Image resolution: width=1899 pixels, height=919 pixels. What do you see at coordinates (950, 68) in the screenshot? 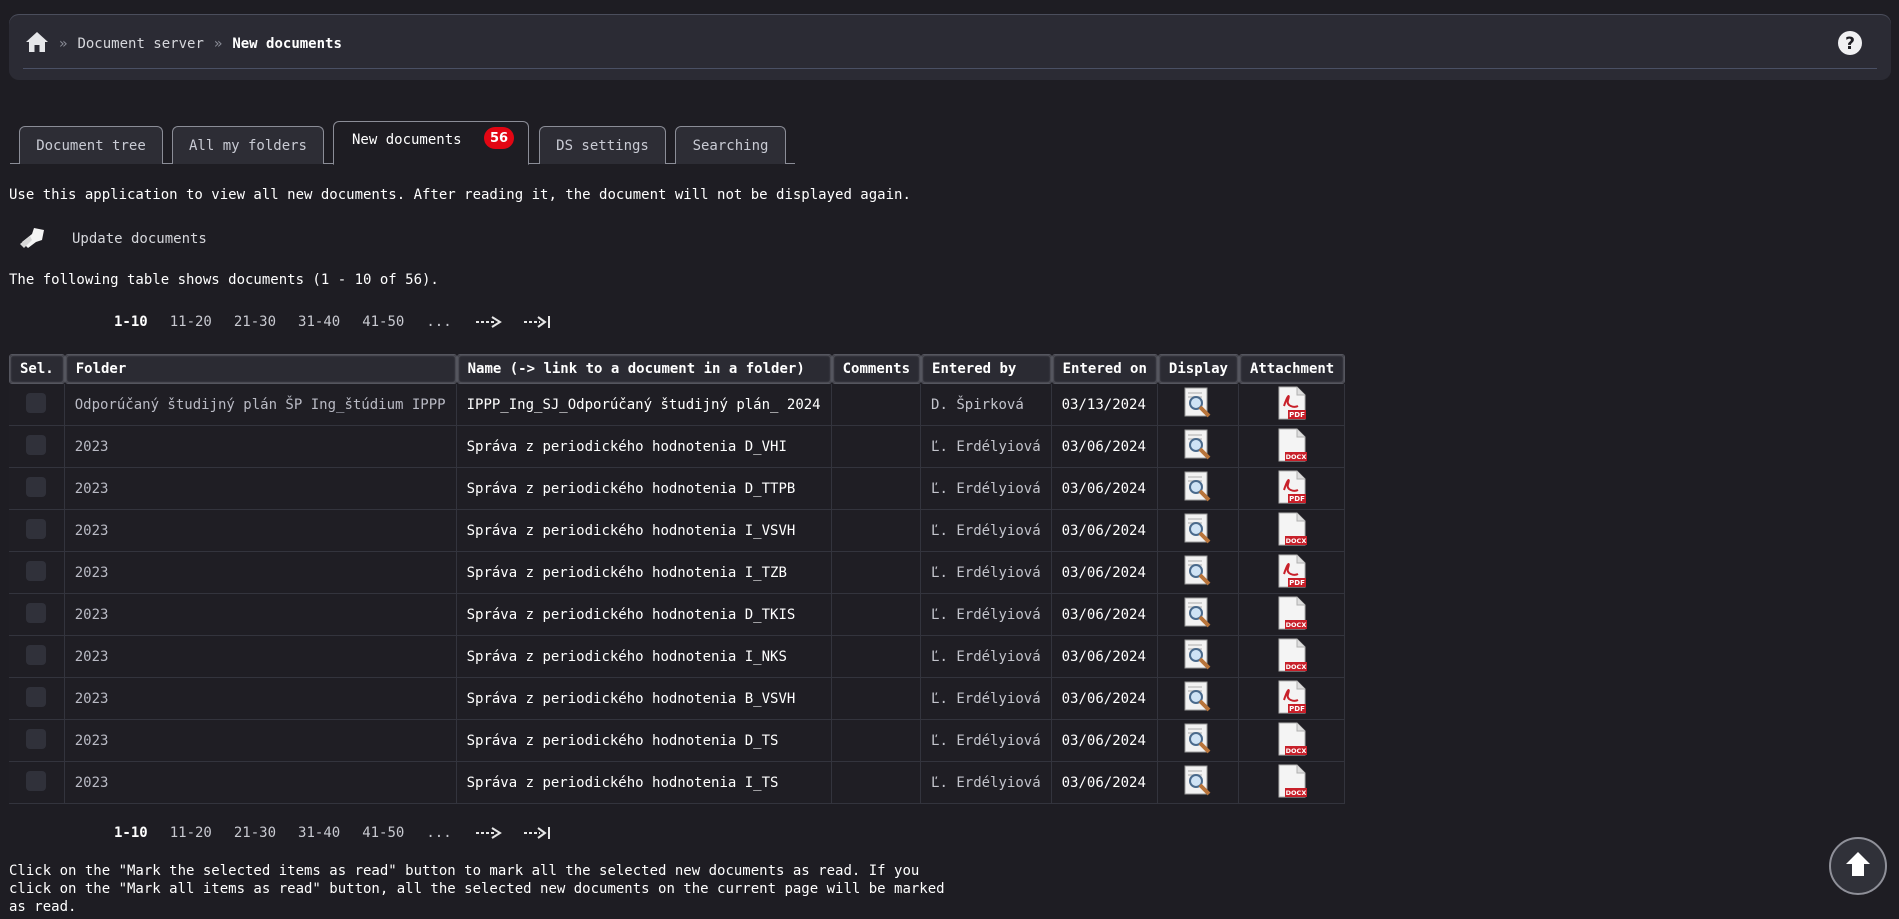
I see `header-divider` at bounding box center [950, 68].